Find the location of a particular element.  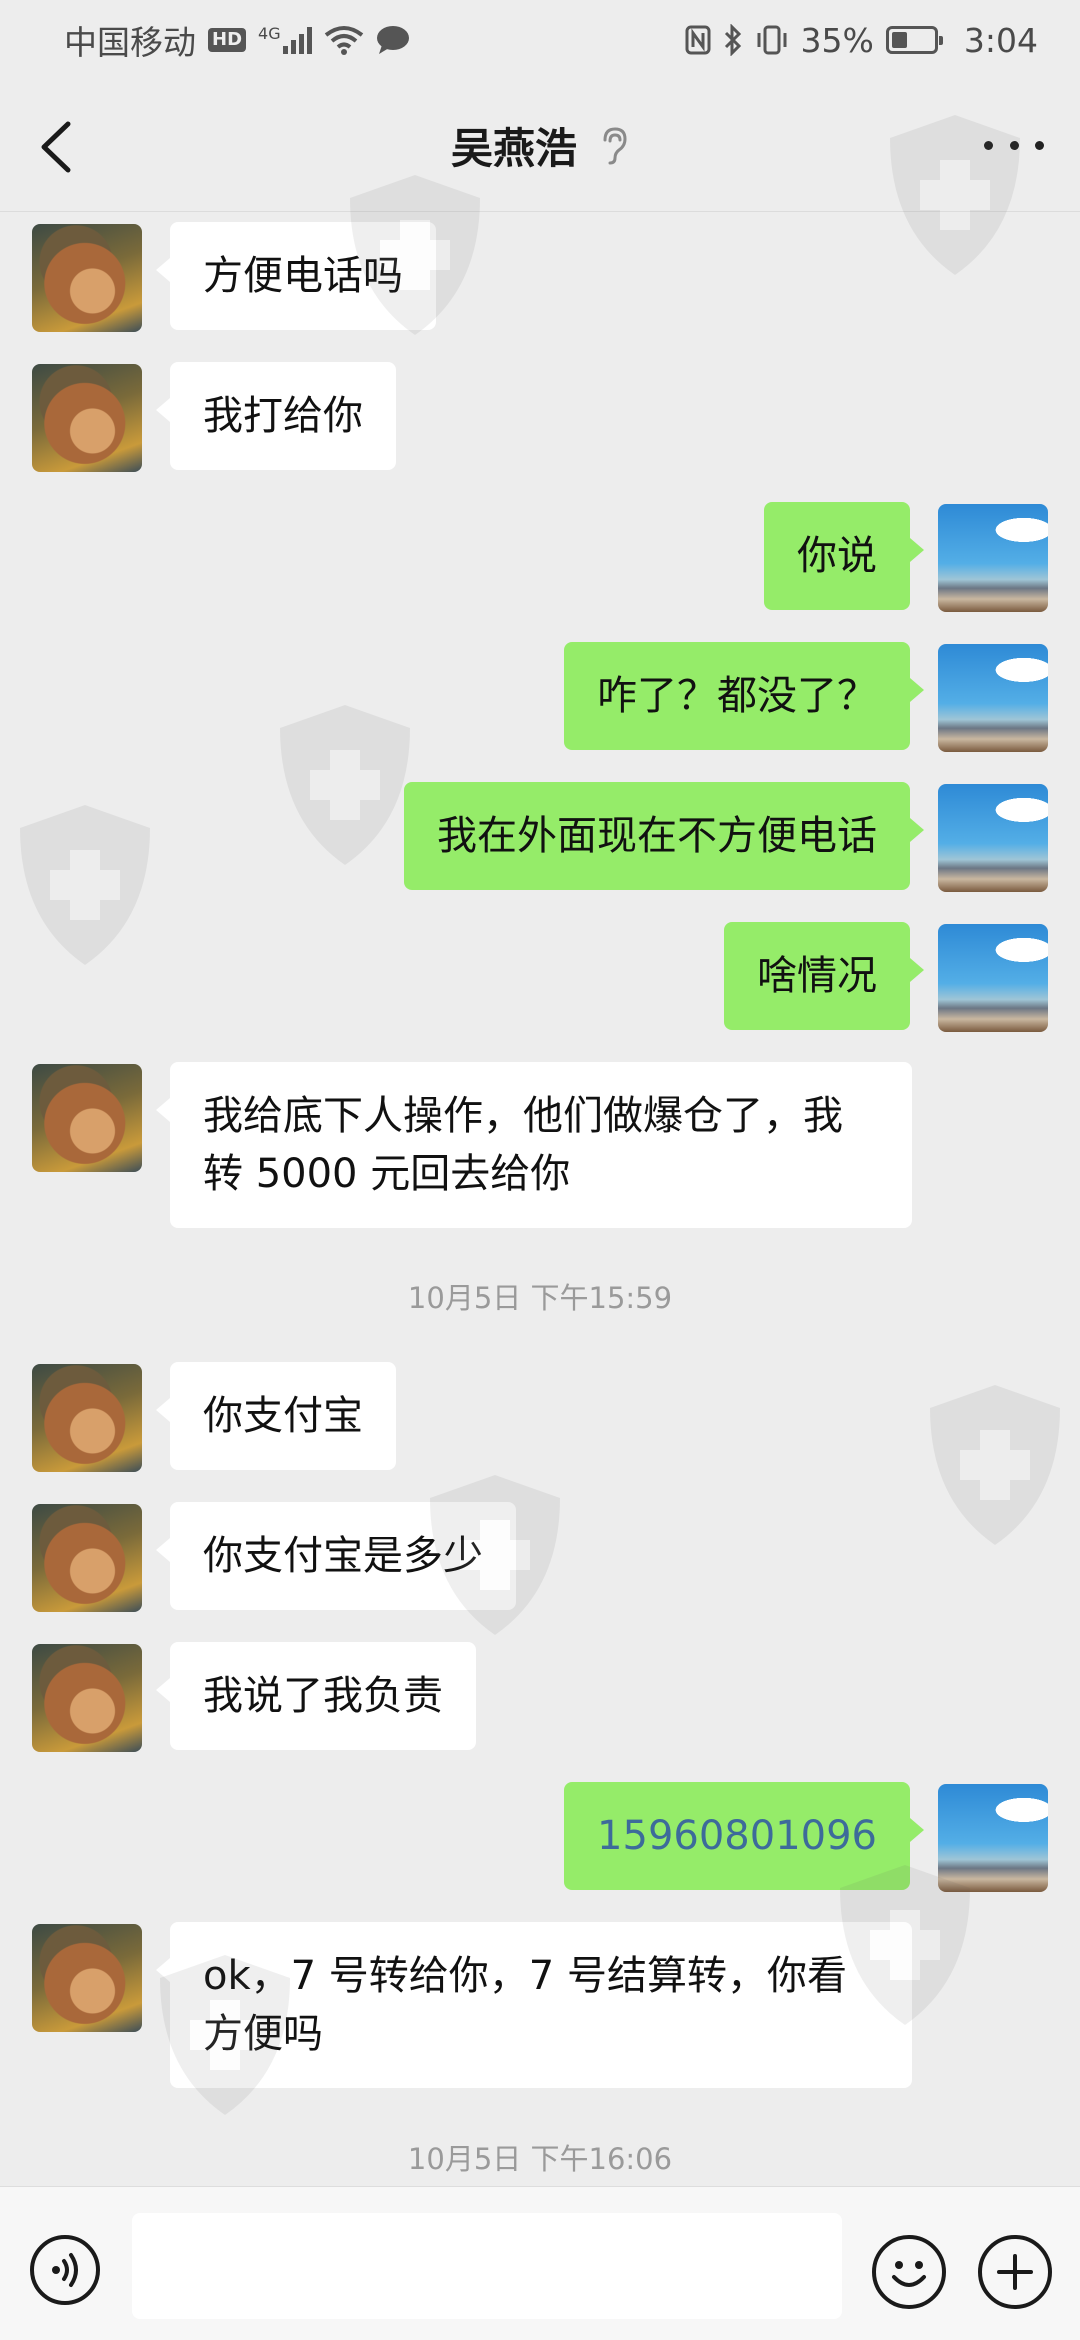

voice-icon is located at coordinates (65, 2270).